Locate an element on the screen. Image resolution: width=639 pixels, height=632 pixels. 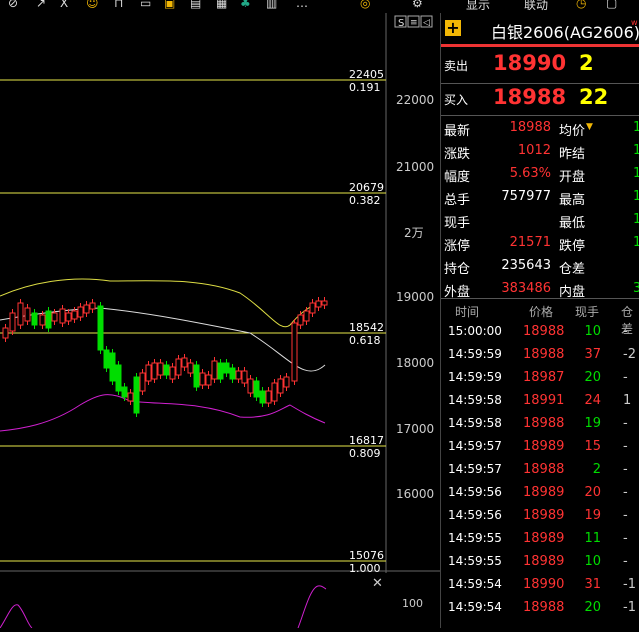
menu-link: 联动 is located at coordinates (536, 6).